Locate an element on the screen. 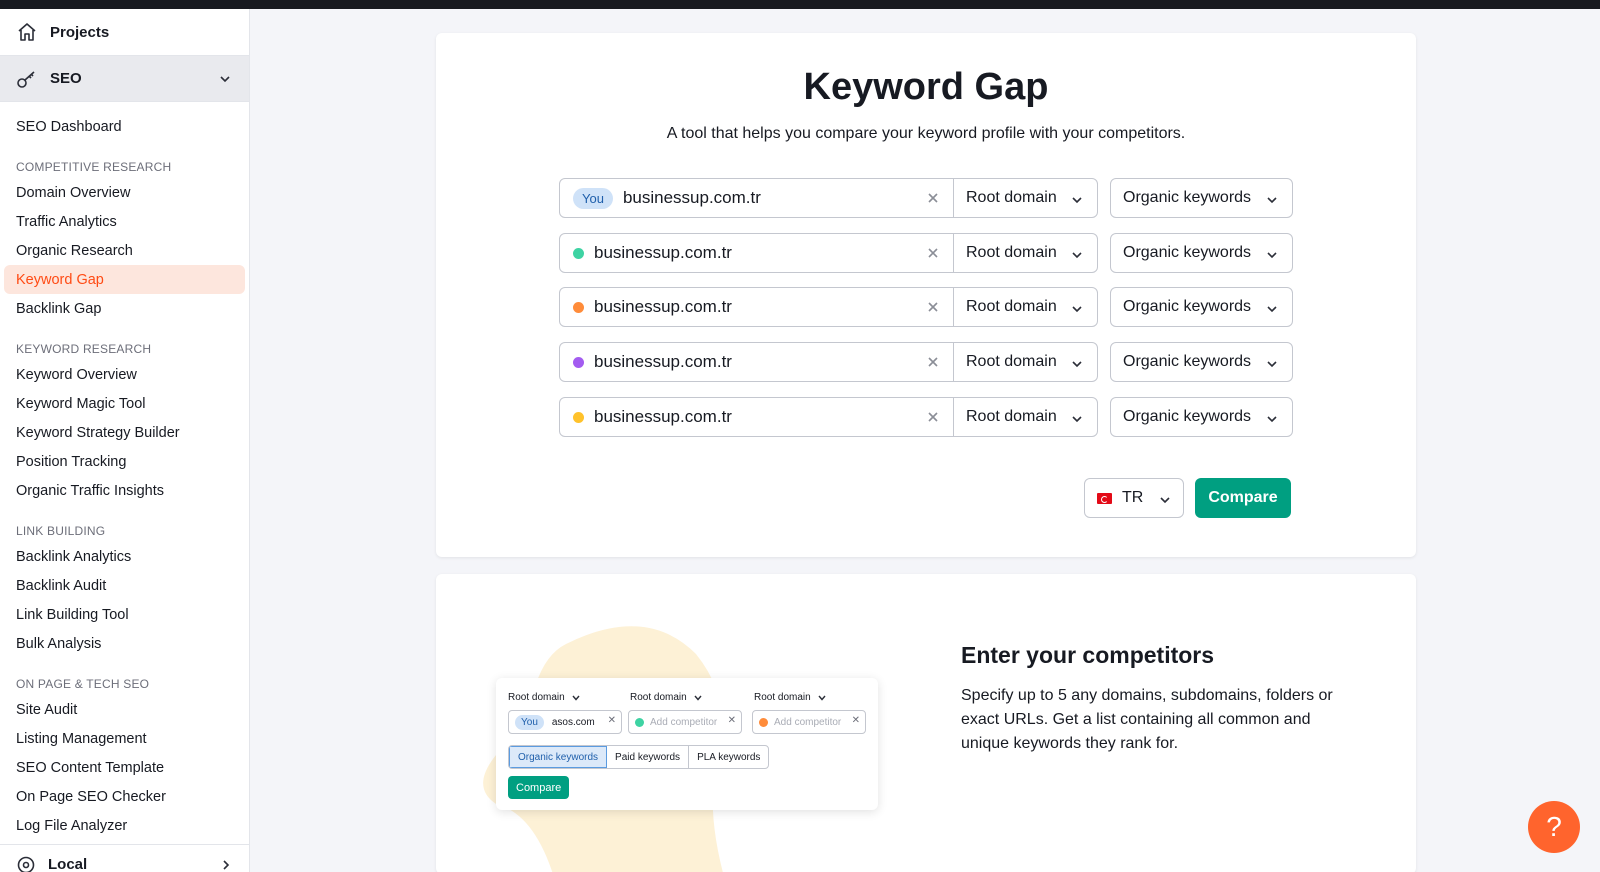 The image size is (1600, 872). sidebar-item-backlink-analytics: Backlink Analytics is located at coordinates (124, 556).